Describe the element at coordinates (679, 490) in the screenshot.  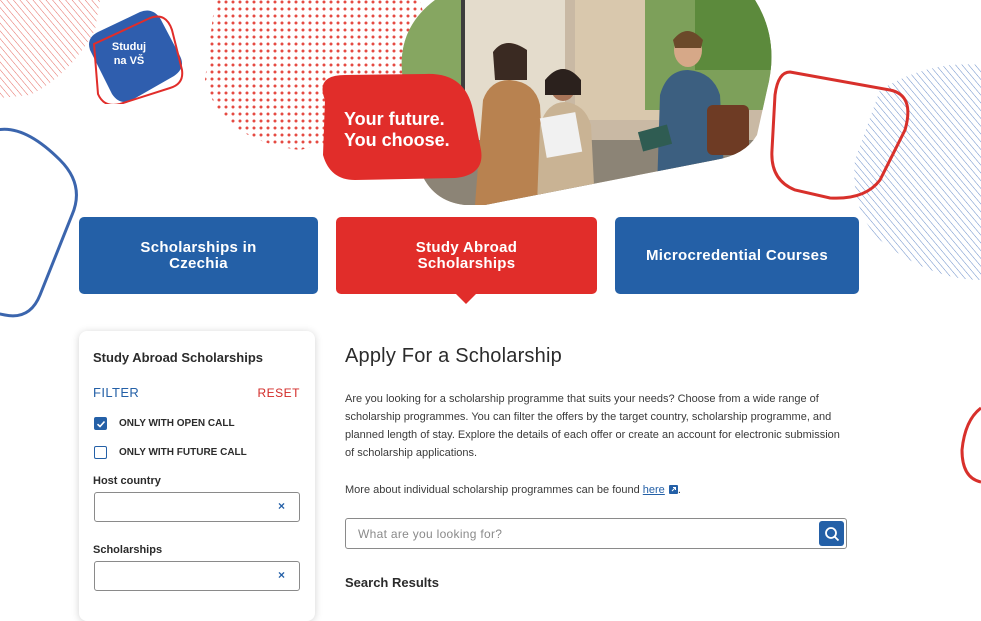
I see `more-info-suffix: .` at that location.